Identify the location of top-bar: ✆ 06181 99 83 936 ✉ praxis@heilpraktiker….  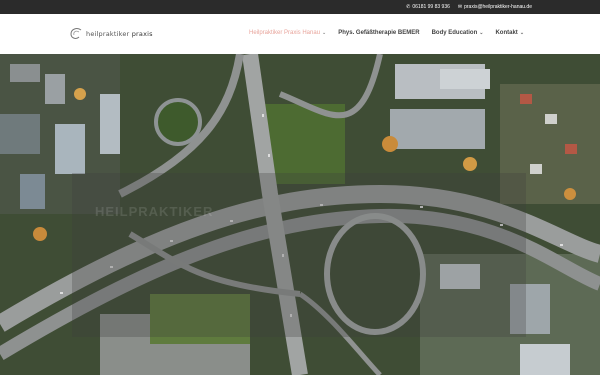
(300, 7).